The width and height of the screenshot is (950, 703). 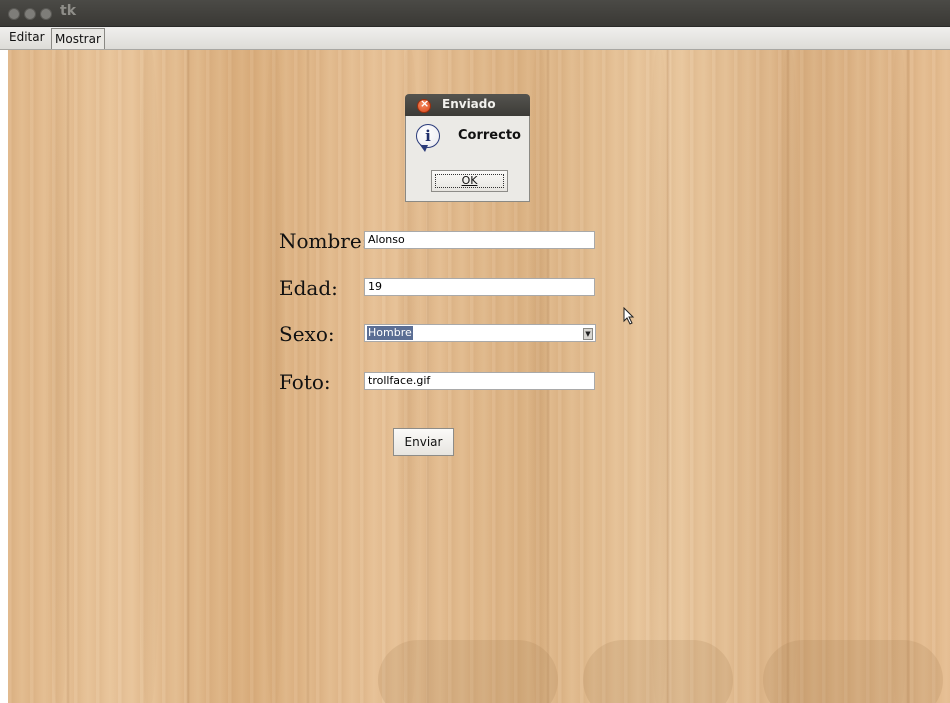 I want to click on mouse-pointer-icon, so click(x=629, y=316).